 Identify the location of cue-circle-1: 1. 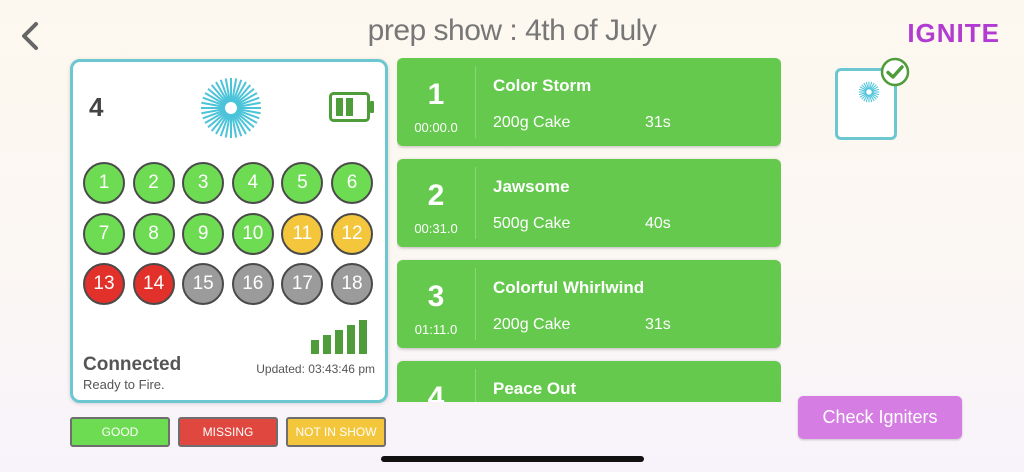
(104, 183).